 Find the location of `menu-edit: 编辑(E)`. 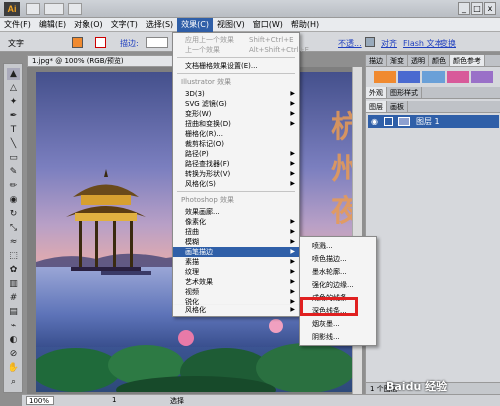

menu-edit: 编辑(E) is located at coordinates (52, 25).